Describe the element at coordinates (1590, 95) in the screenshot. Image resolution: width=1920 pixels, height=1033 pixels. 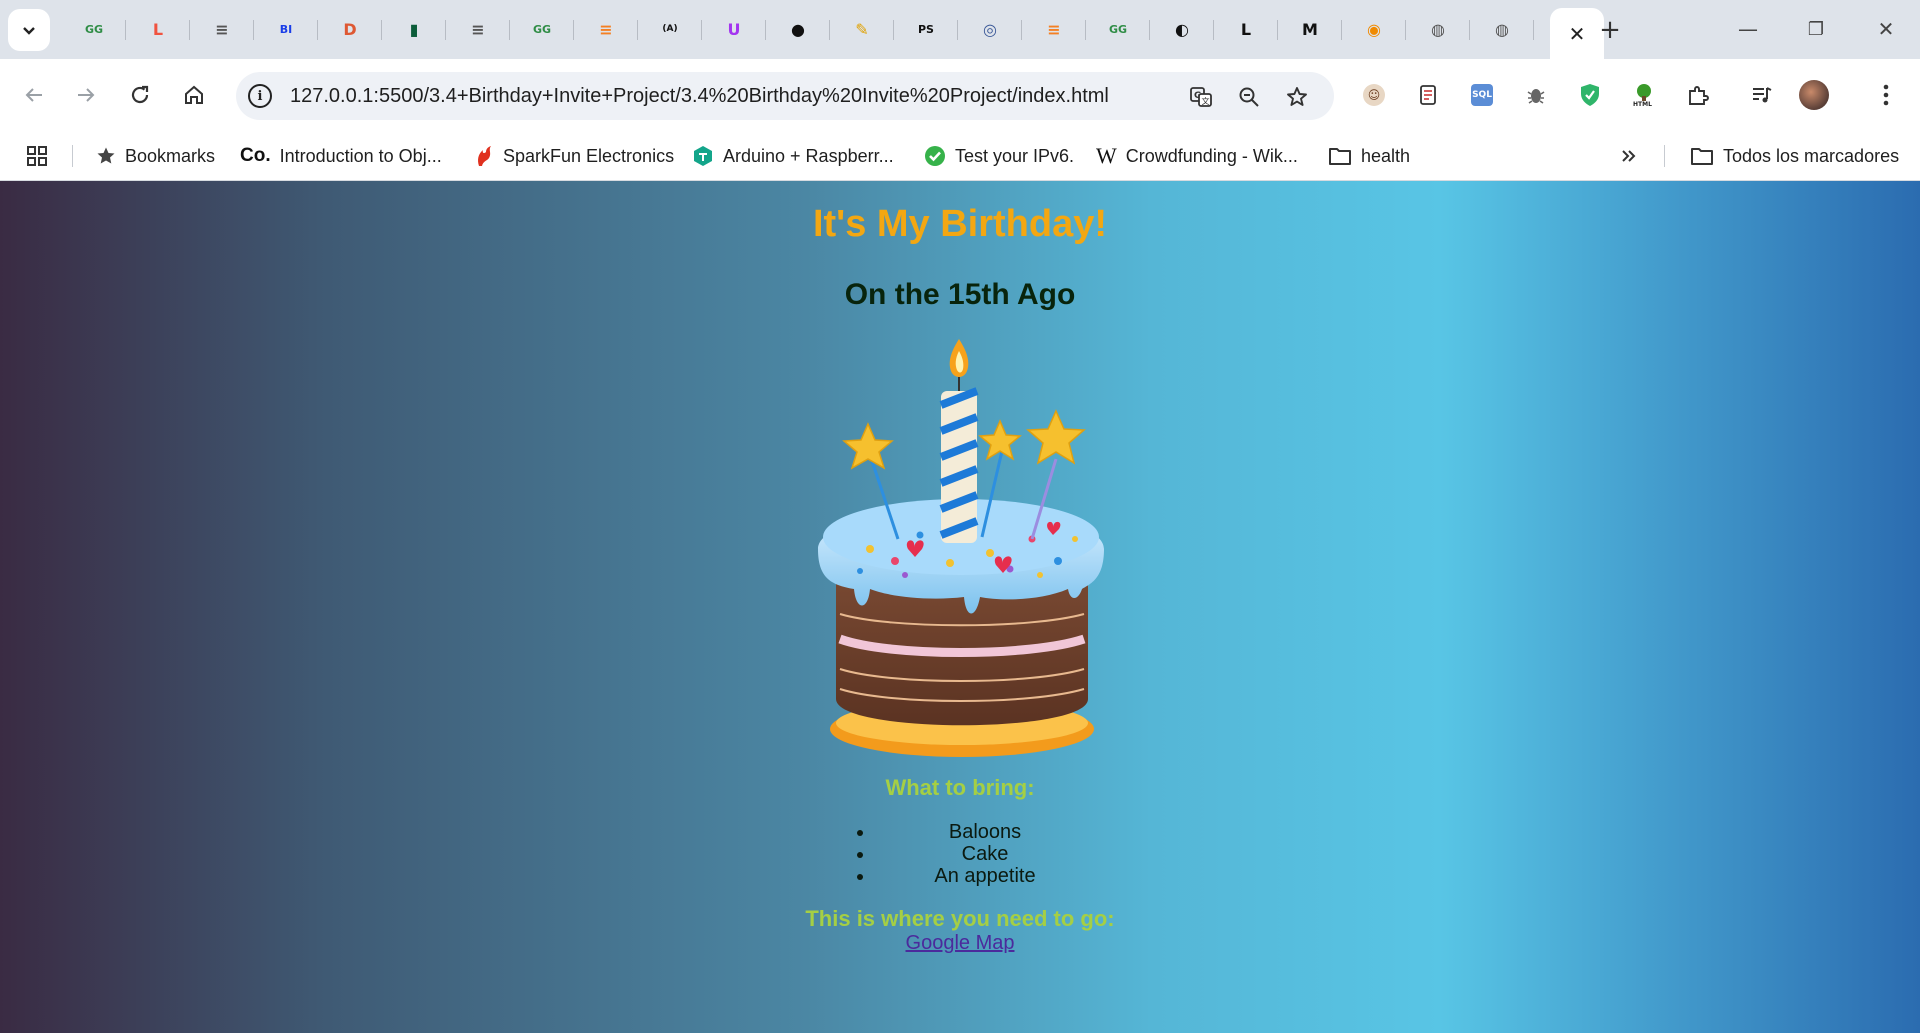
I see `extension-shield-icon` at that location.